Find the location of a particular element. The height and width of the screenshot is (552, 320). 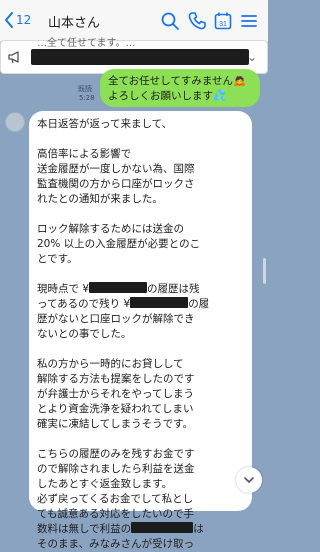

call-button is located at coordinates (197, 21).